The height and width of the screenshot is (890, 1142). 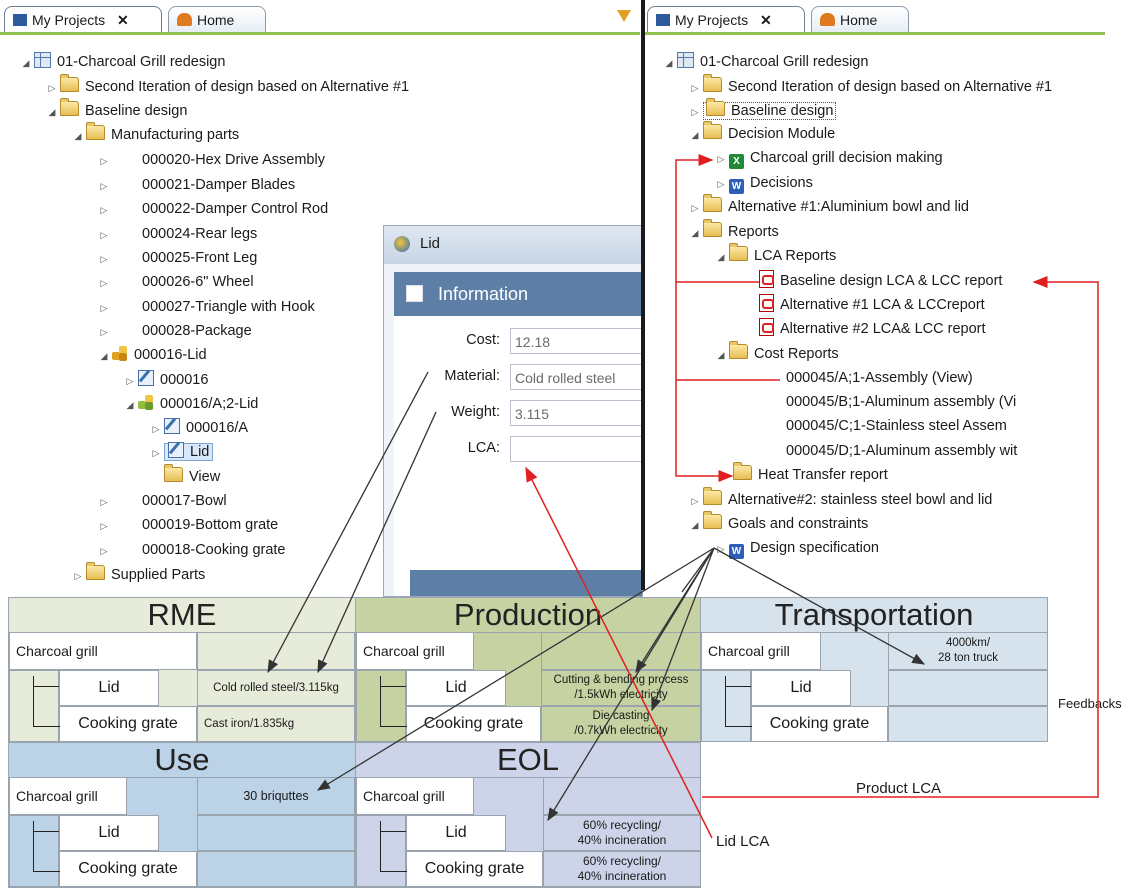 I want to click on tree-item-part: ▷ 000024-Rear legs, so click(x=177, y=234).